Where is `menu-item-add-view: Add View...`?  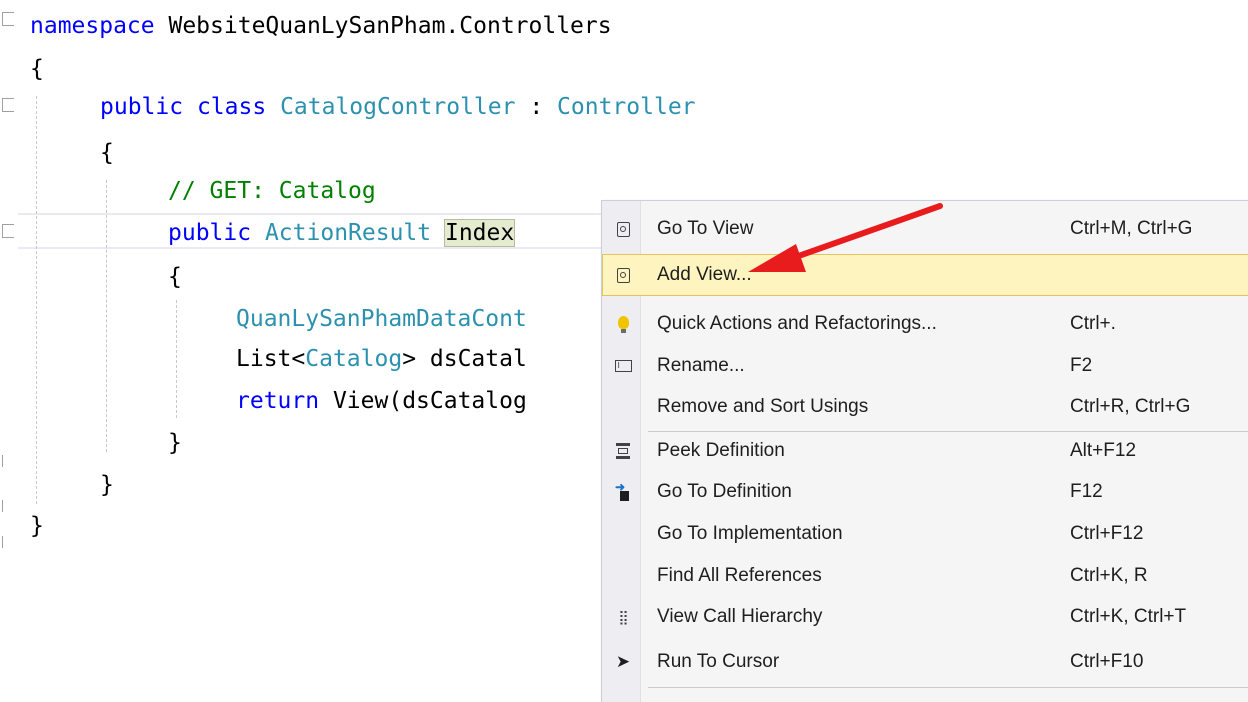
menu-item-add-view: Add View... is located at coordinates (925, 275).